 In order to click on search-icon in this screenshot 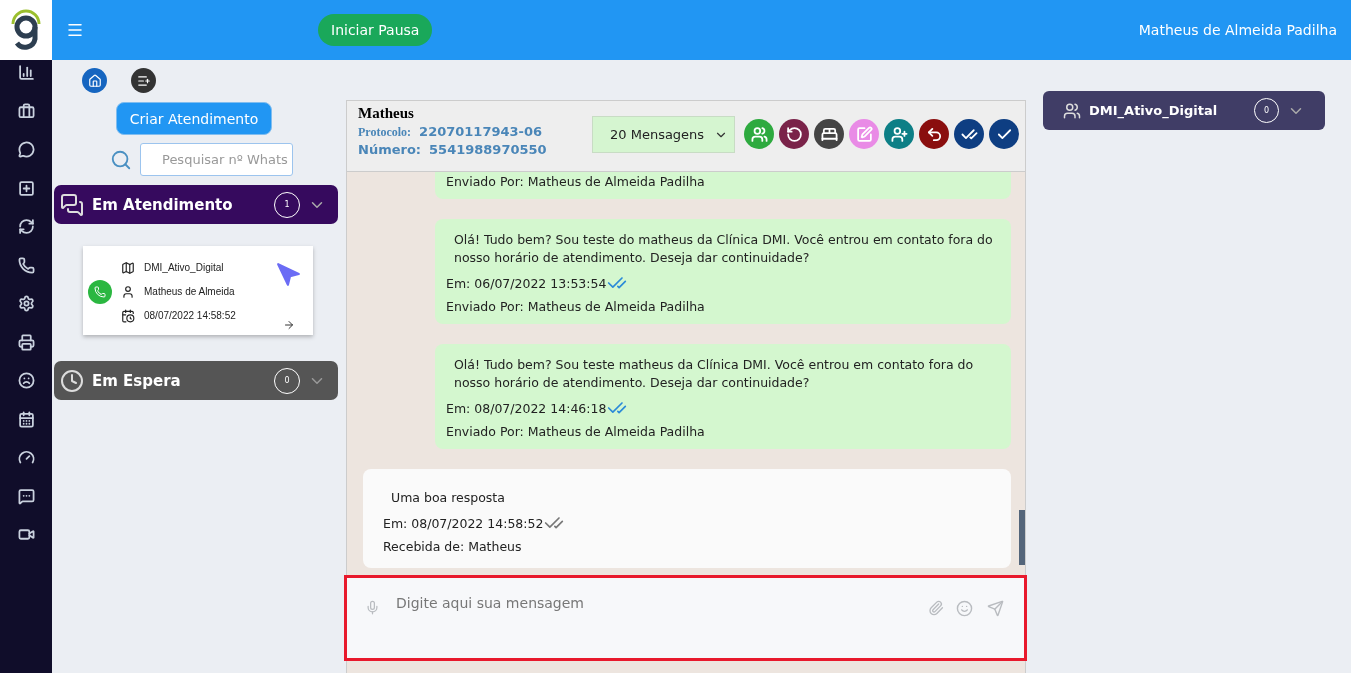, I will do `click(121, 159)`.